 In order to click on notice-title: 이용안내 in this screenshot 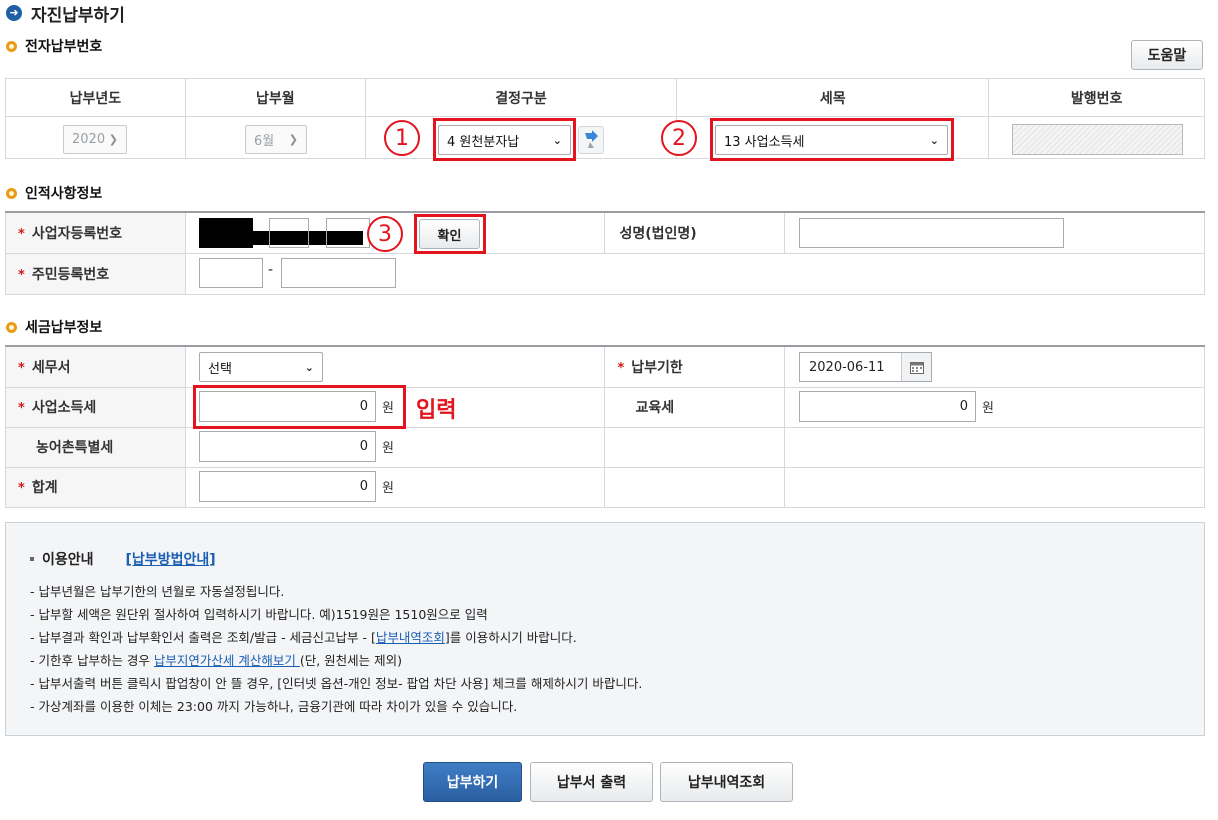, I will do `click(68, 560)`.